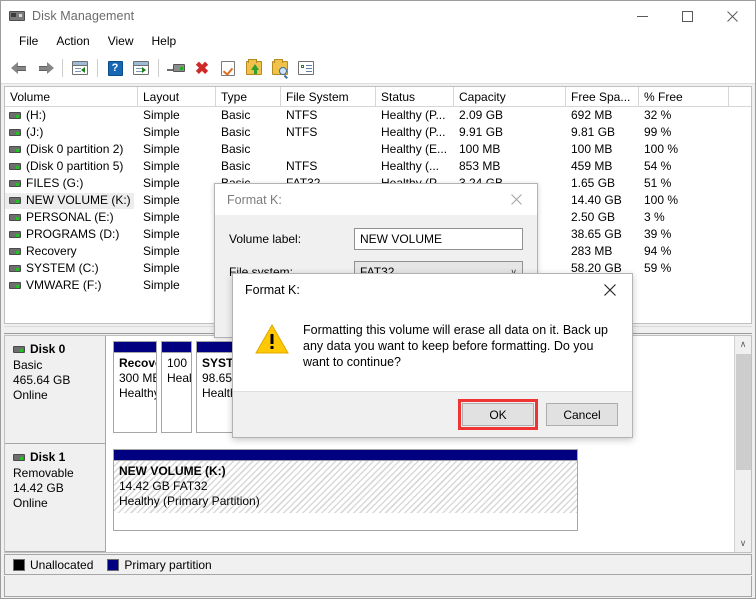  What do you see at coordinates (306, 68) in the screenshot?
I see `properties-list-icon` at bounding box center [306, 68].